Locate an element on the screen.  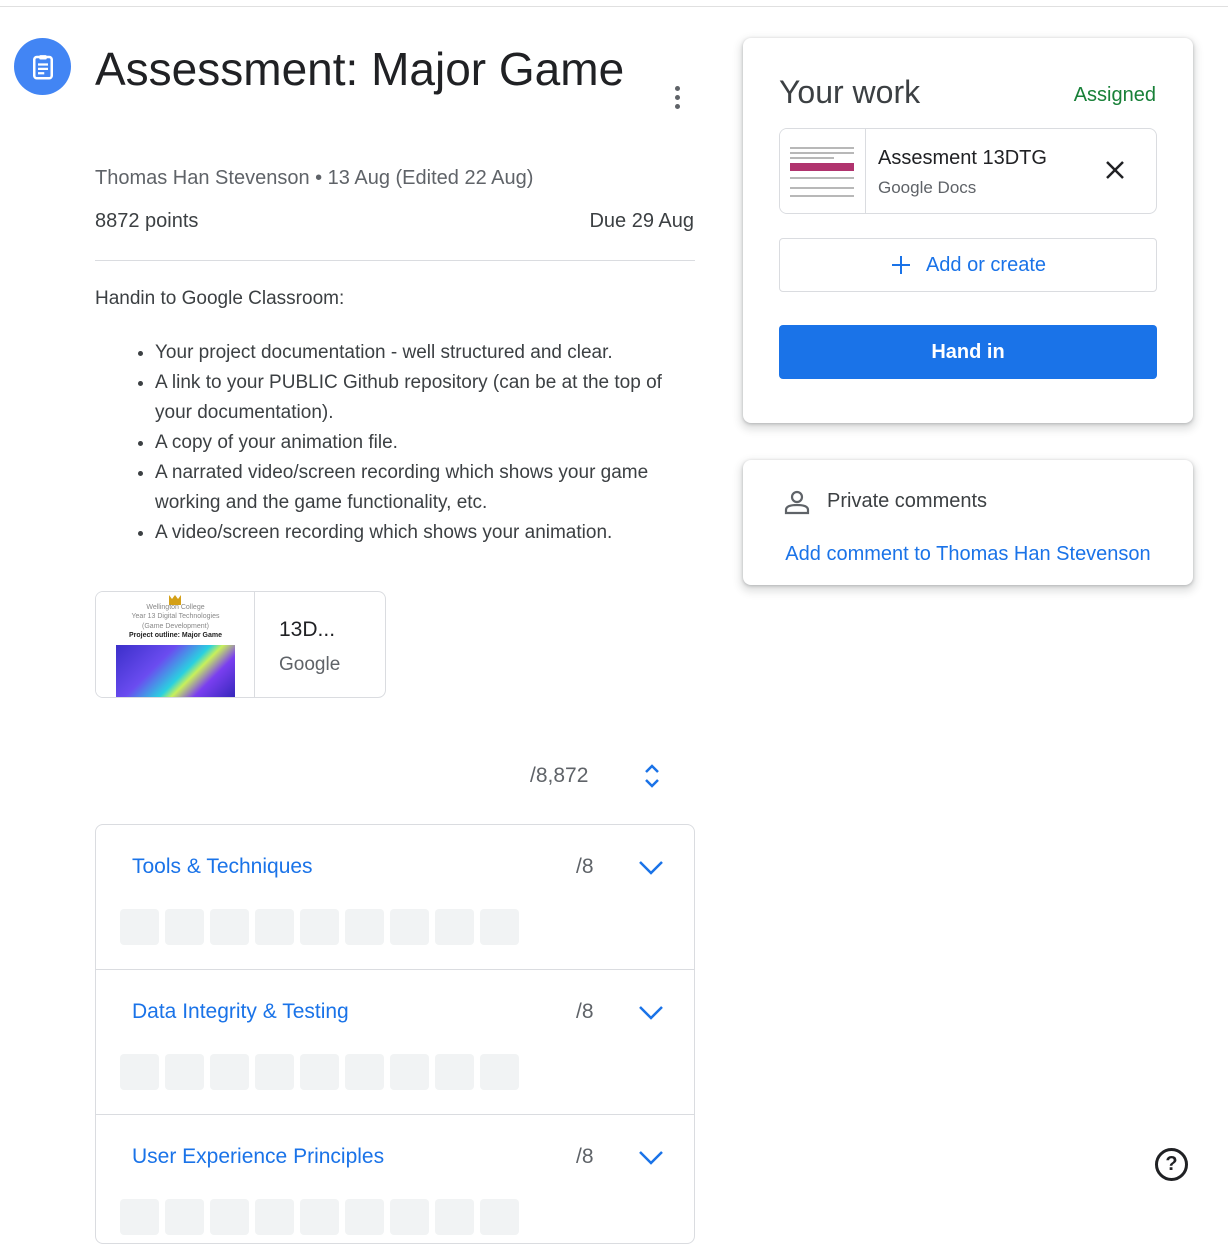
criterion-title: Data Integrity & Testing is located at coordinates (240, 1011).